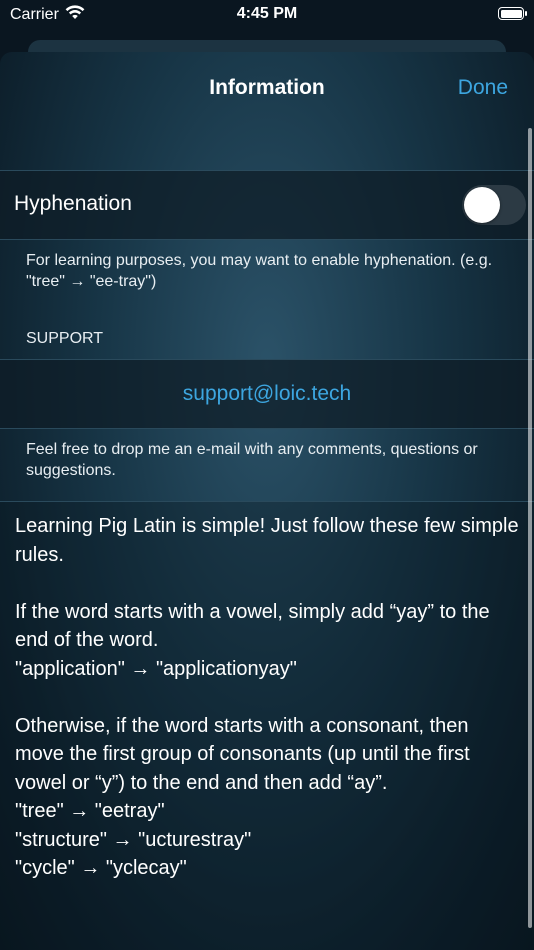  I want to click on support-row: support@loic.tech, so click(267, 394).